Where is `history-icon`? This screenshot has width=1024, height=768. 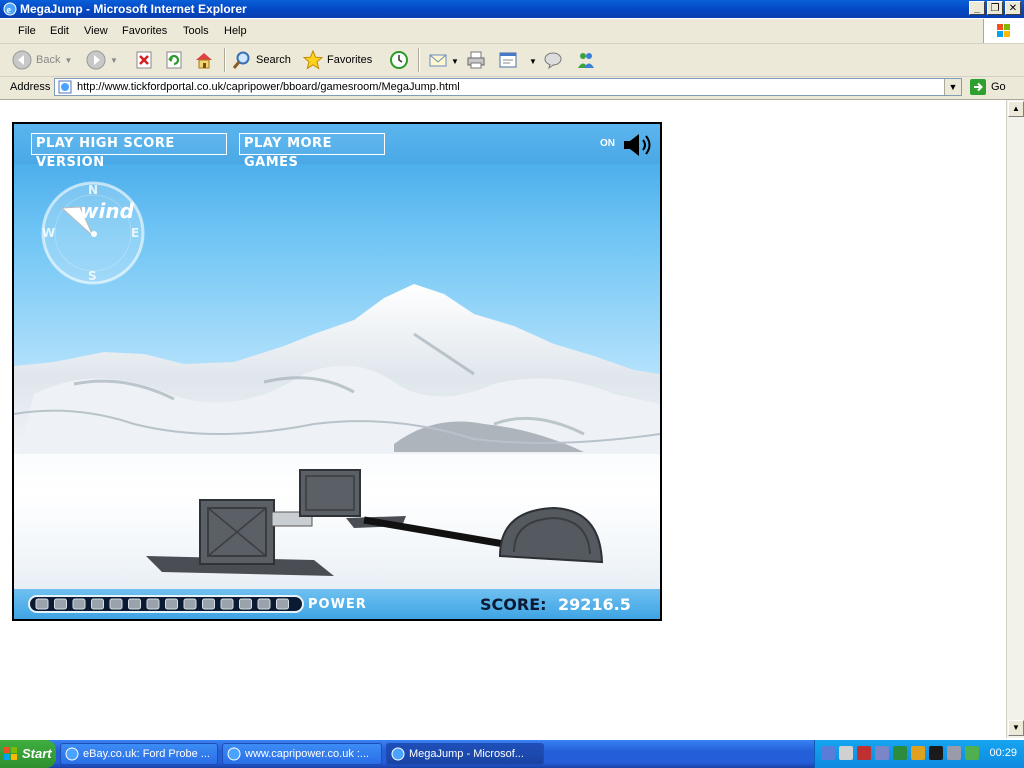 history-icon is located at coordinates (399, 60).